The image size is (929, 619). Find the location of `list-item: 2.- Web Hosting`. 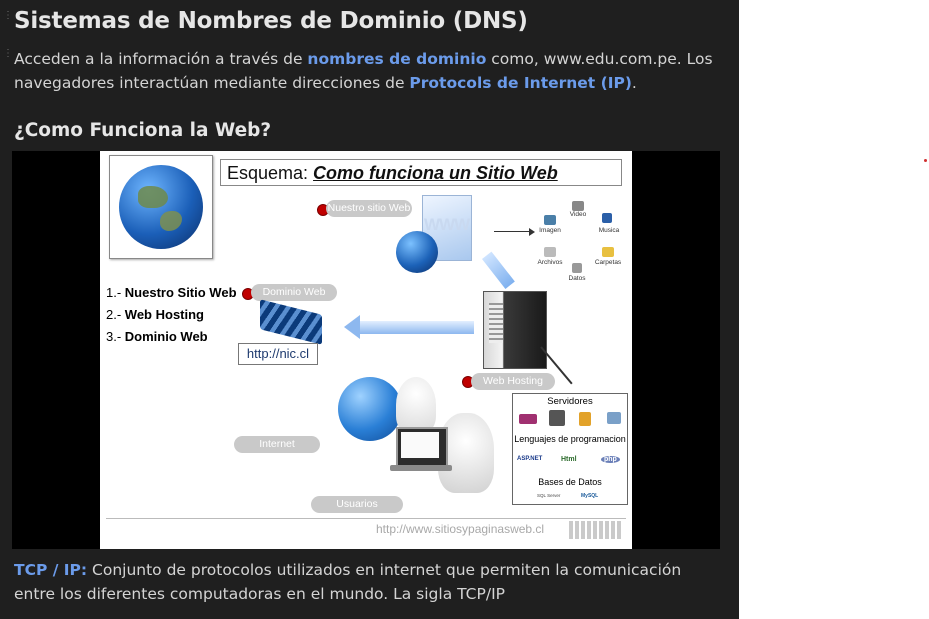

list-item: 2.- Web Hosting is located at coordinates (171, 315).